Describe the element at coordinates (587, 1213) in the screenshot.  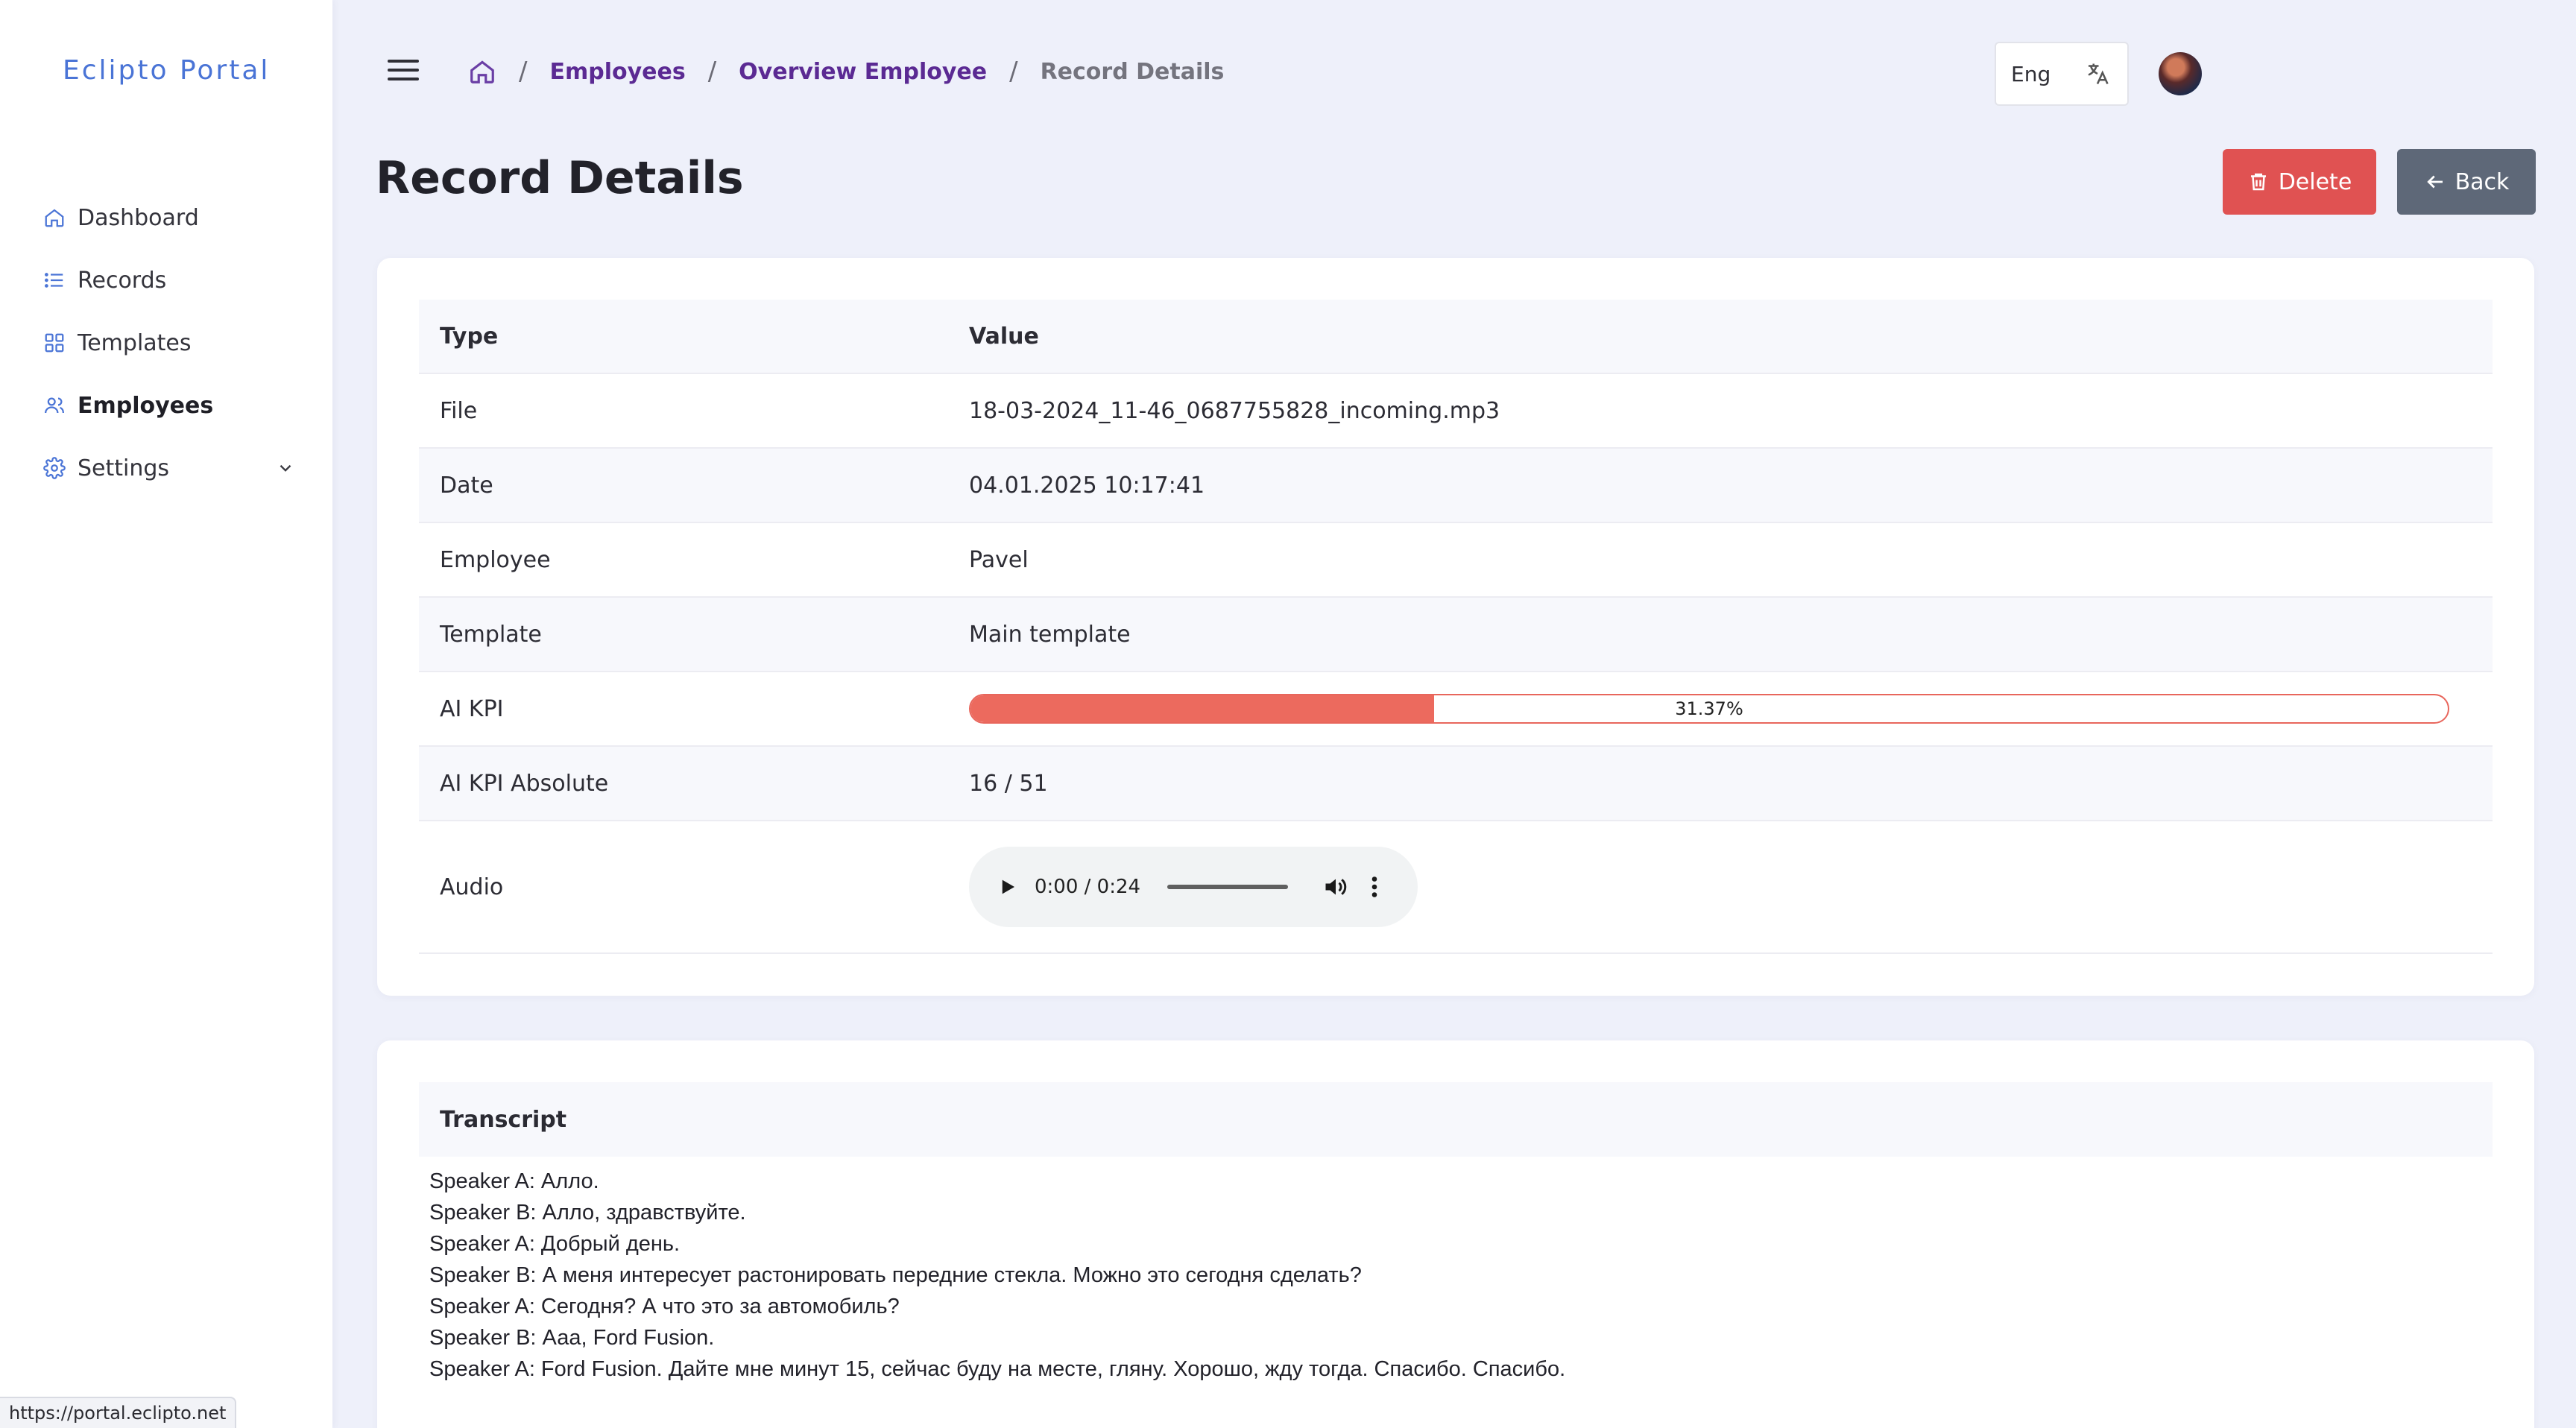
I see `transcript-line: Speaker B: Алло, здравствуйте.` at that location.